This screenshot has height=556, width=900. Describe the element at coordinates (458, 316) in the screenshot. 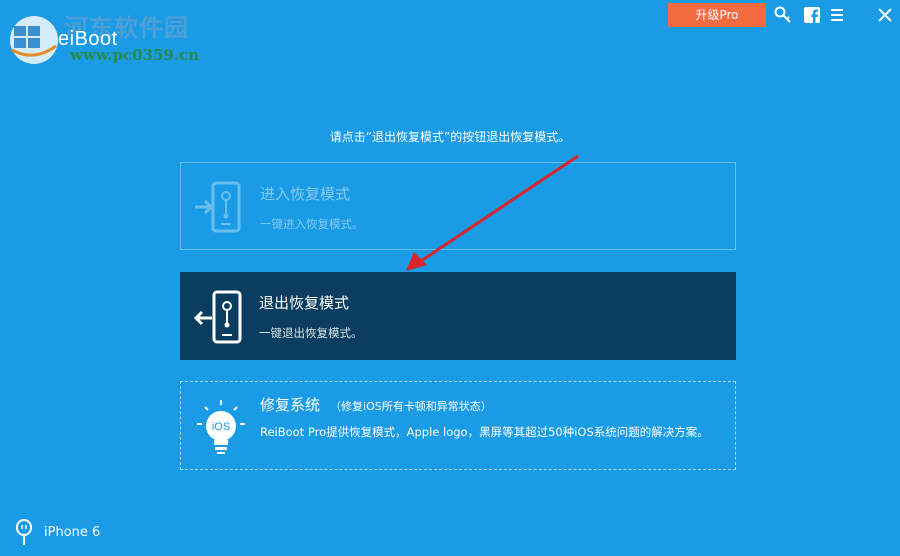

I see `exit-recovery-button: 退出恢复模式 一键退出恢复模式。` at that location.